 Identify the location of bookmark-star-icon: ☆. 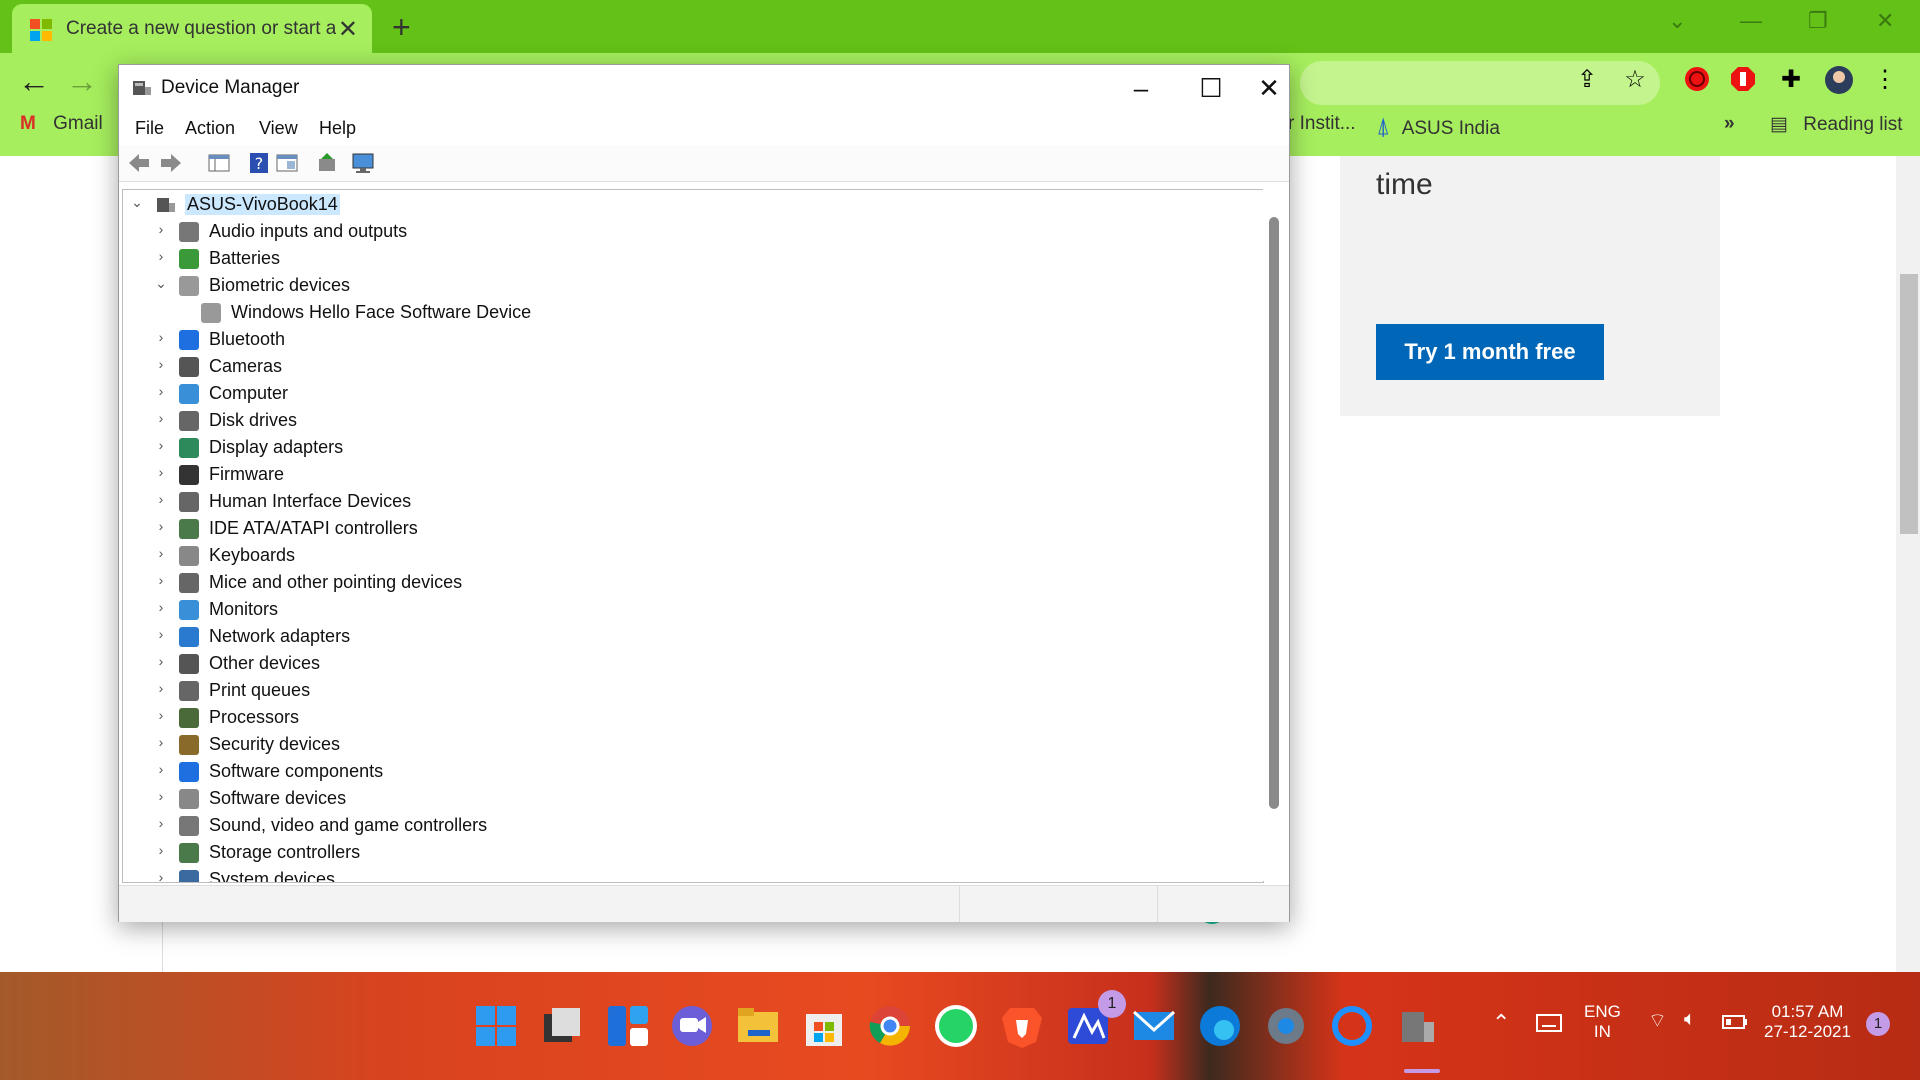
(1635, 80).